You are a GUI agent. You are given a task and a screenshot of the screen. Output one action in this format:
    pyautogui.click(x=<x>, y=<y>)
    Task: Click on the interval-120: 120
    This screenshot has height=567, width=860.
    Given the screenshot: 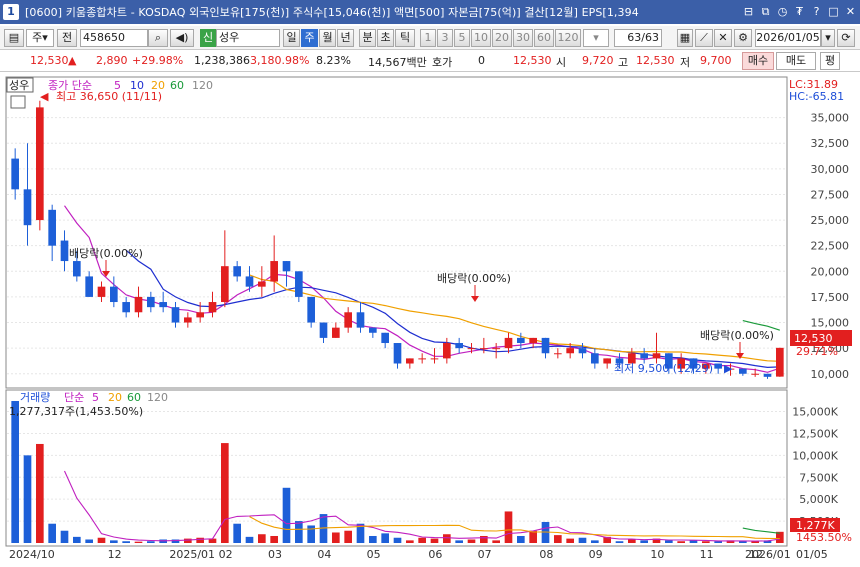 What is the action you would take?
    pyautogui.click(x=568, y=38)
    